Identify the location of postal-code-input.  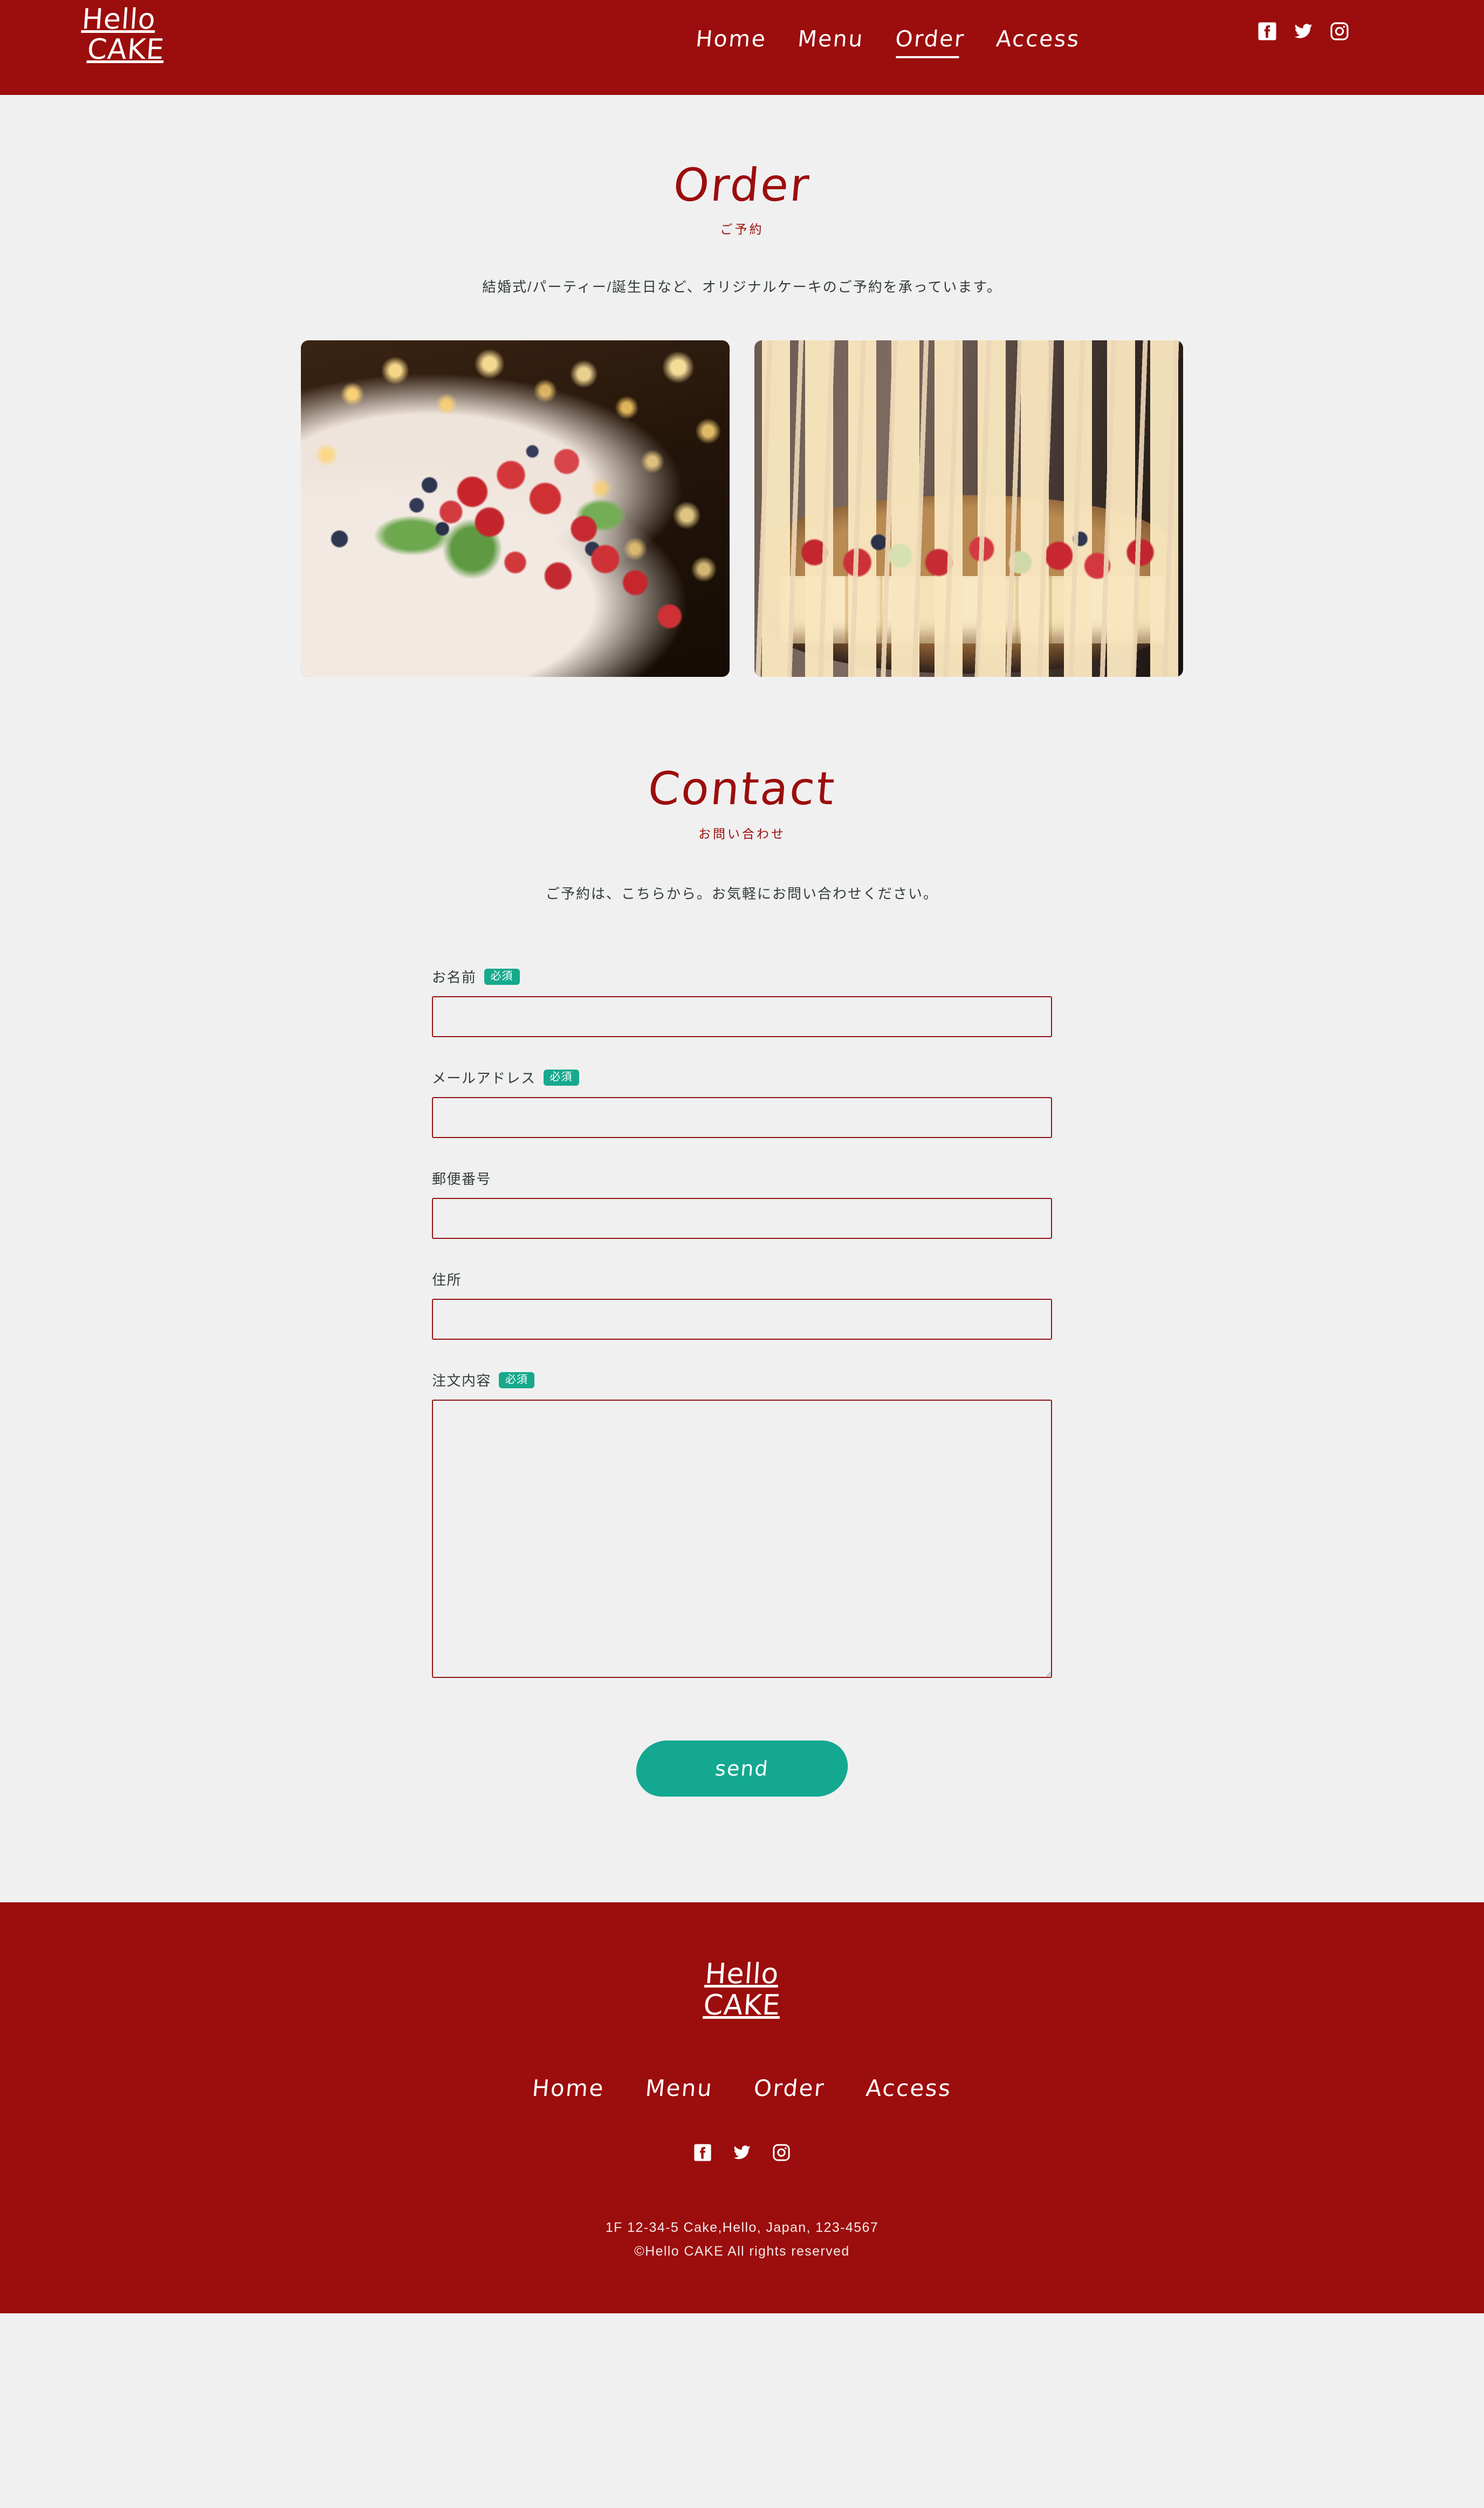
(742, 1218).